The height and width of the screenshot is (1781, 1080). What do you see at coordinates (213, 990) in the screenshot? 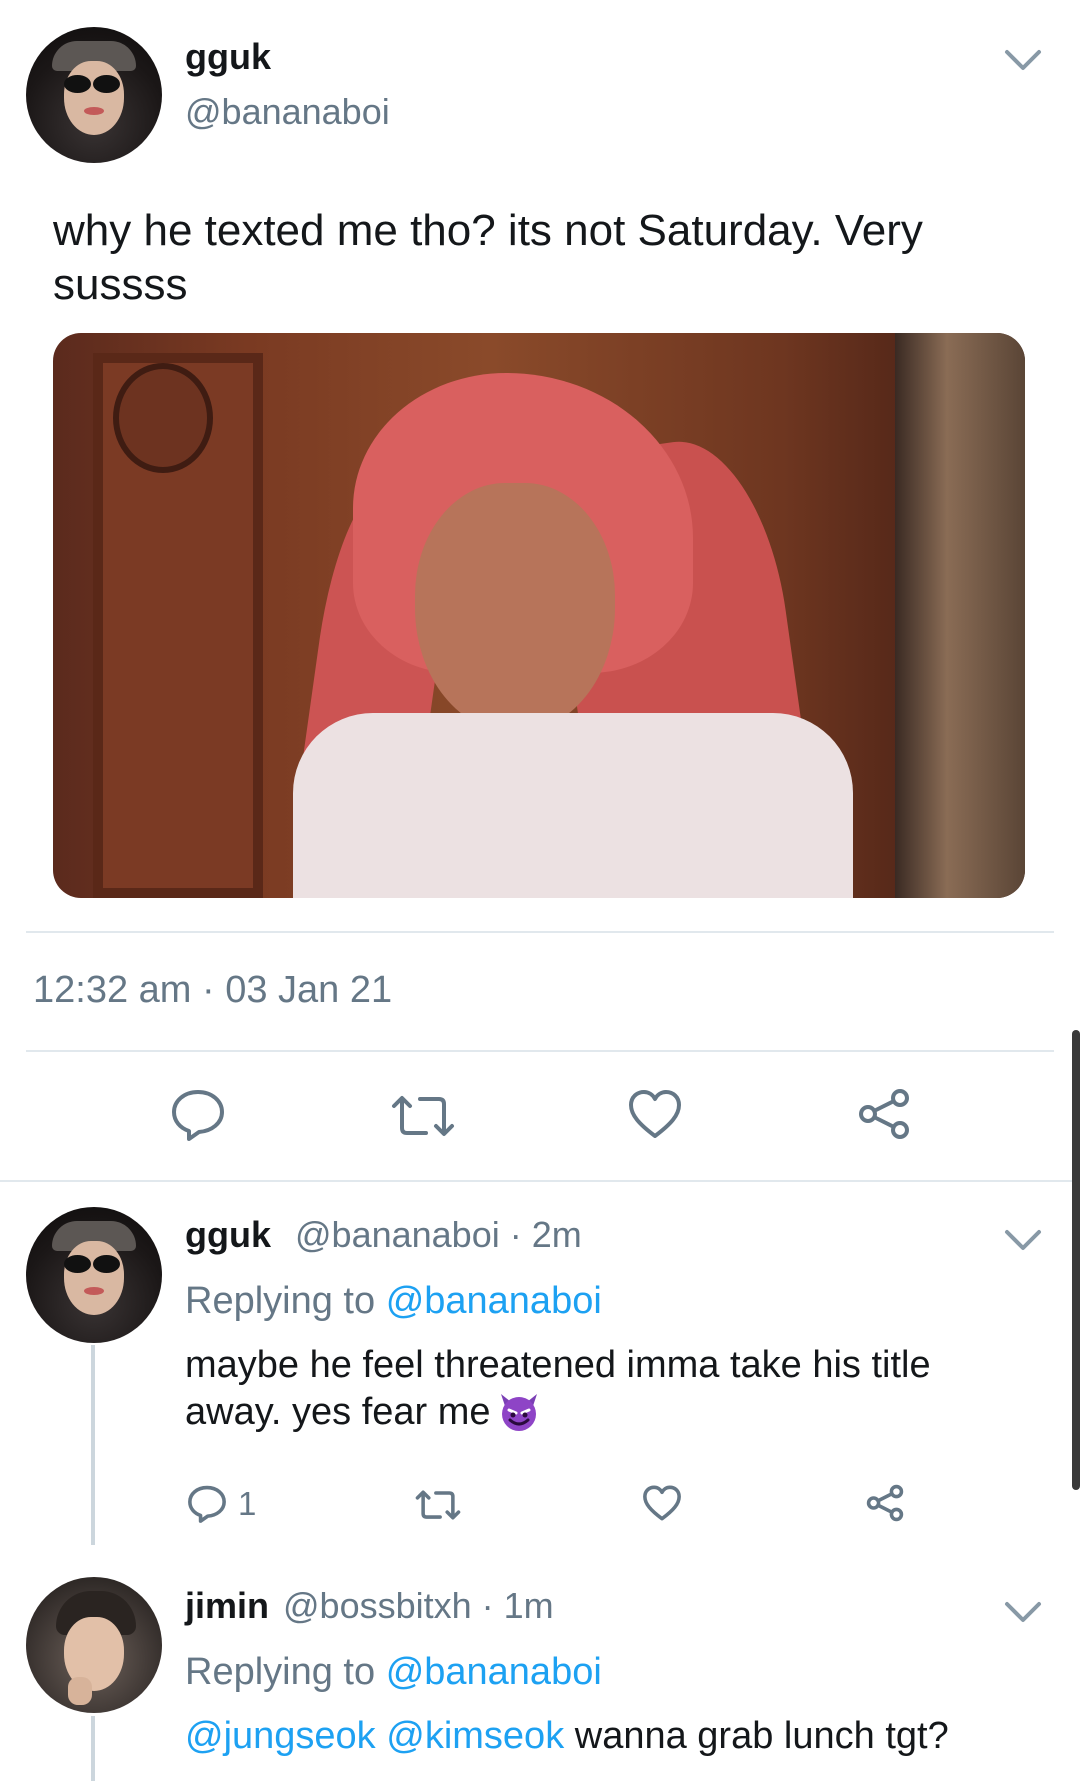
I see `tweet-timestamp: 12:32 am · 03 Jan 21` at bounding box center [213, 990].